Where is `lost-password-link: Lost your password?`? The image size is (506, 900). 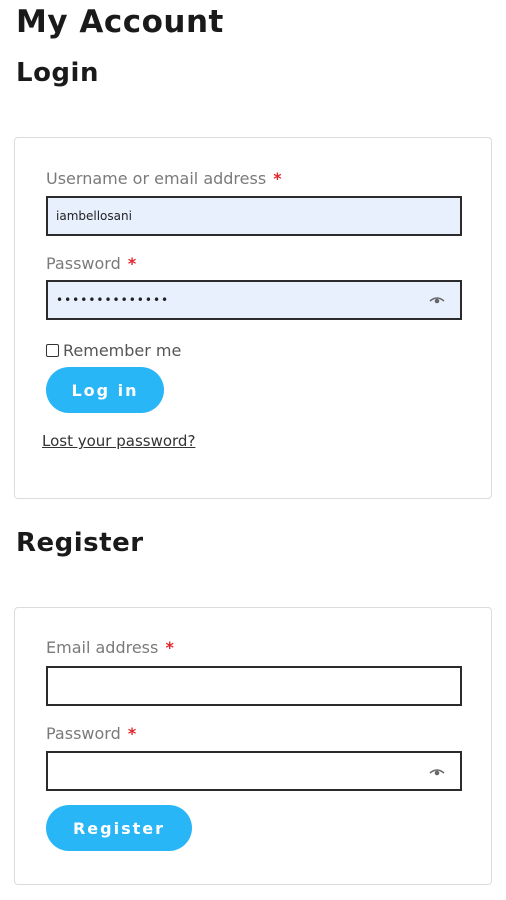 lost-password-link: Lost your password? is located at coordinates (118, 441).